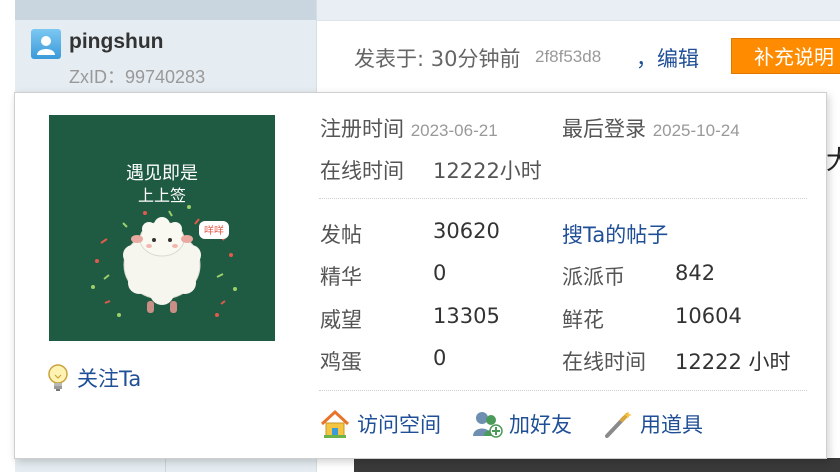 The image size is (840, 472). What do you see at coordinates (487, 171) in the screenshot?
I see `online-time-value: 12222小时` at bounding box center [487, 171].